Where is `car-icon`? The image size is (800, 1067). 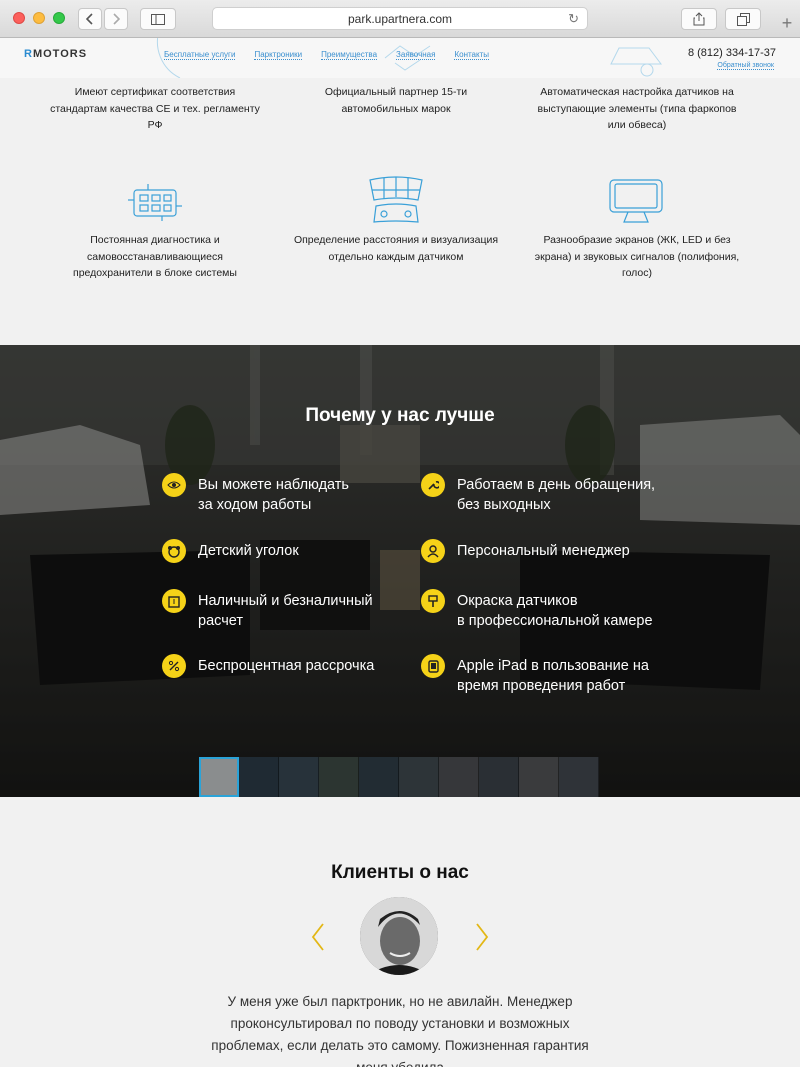 car-icon is located at coordinates (636, 62).